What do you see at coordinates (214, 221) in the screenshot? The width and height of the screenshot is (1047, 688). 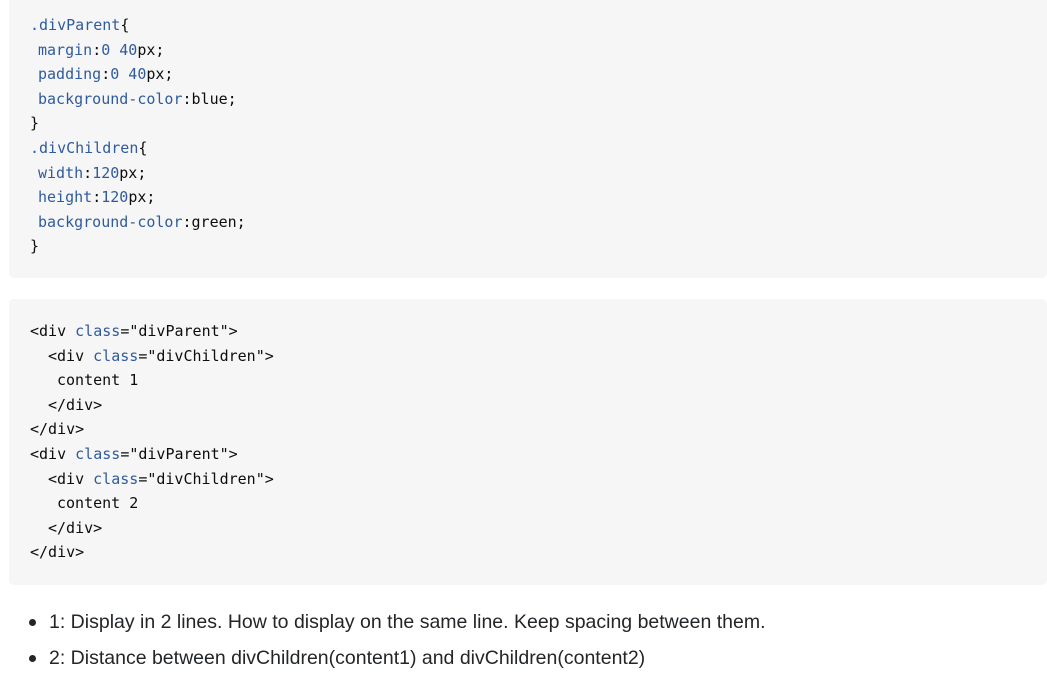 I see `code-token: :green;` at bounding box center [214, 221].